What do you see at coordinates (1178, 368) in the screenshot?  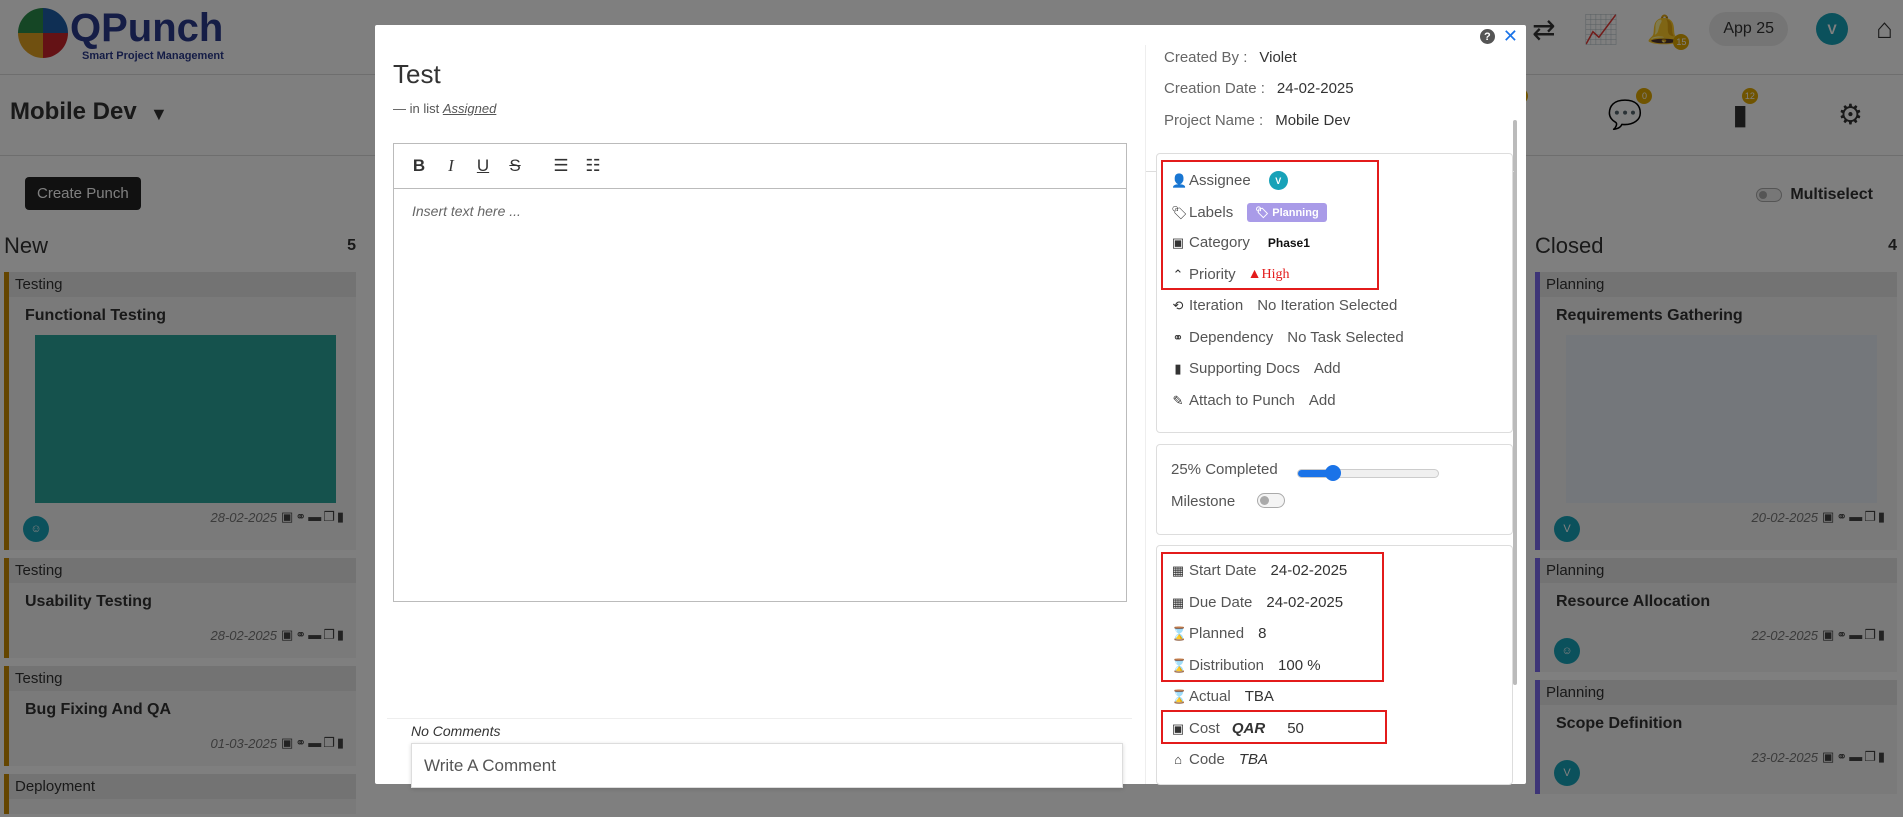 I see `file-icon: ▮` at bounding box center [1178, 368].